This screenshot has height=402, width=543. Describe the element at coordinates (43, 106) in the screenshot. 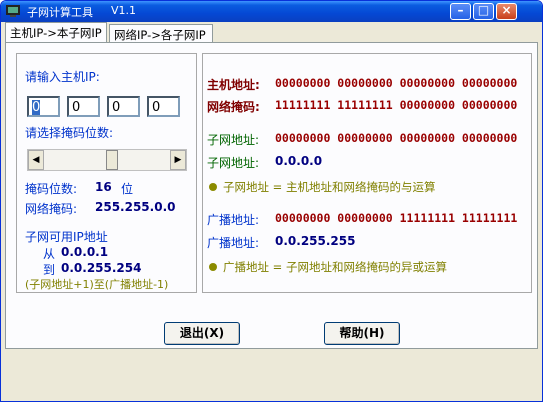

I see `ip-octet-1: 0` at that location.